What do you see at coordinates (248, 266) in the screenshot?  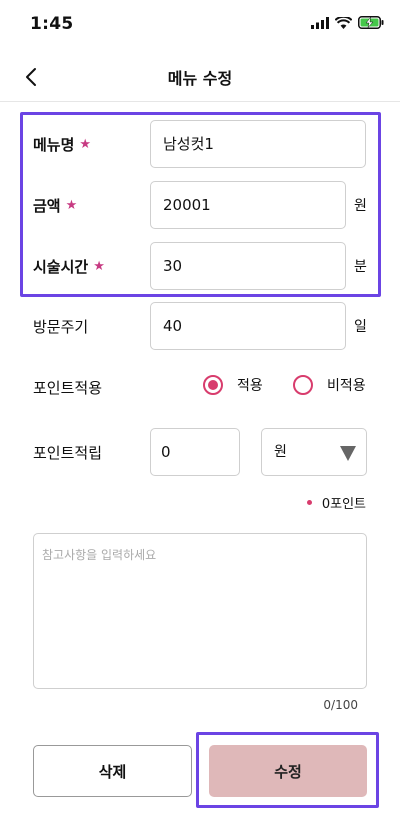 I see `duration-input: 30` at bounding box center [248, 266].